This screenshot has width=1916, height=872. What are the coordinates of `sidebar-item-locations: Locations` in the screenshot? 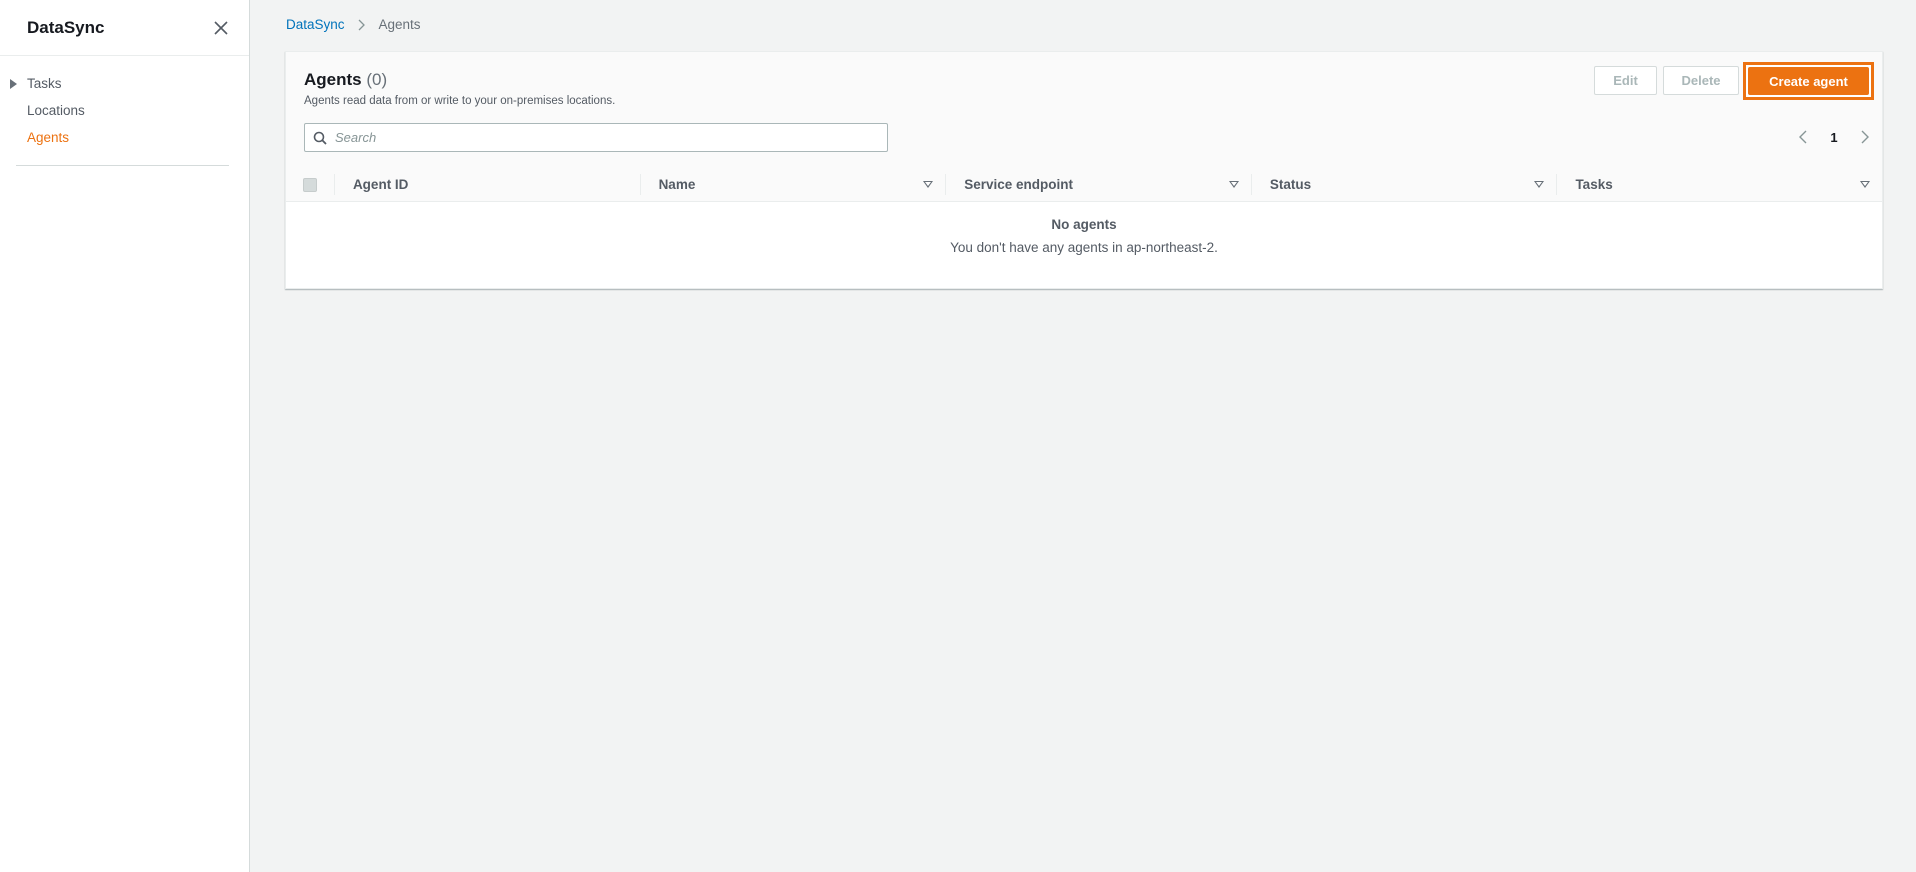 It's located at (124, 110).